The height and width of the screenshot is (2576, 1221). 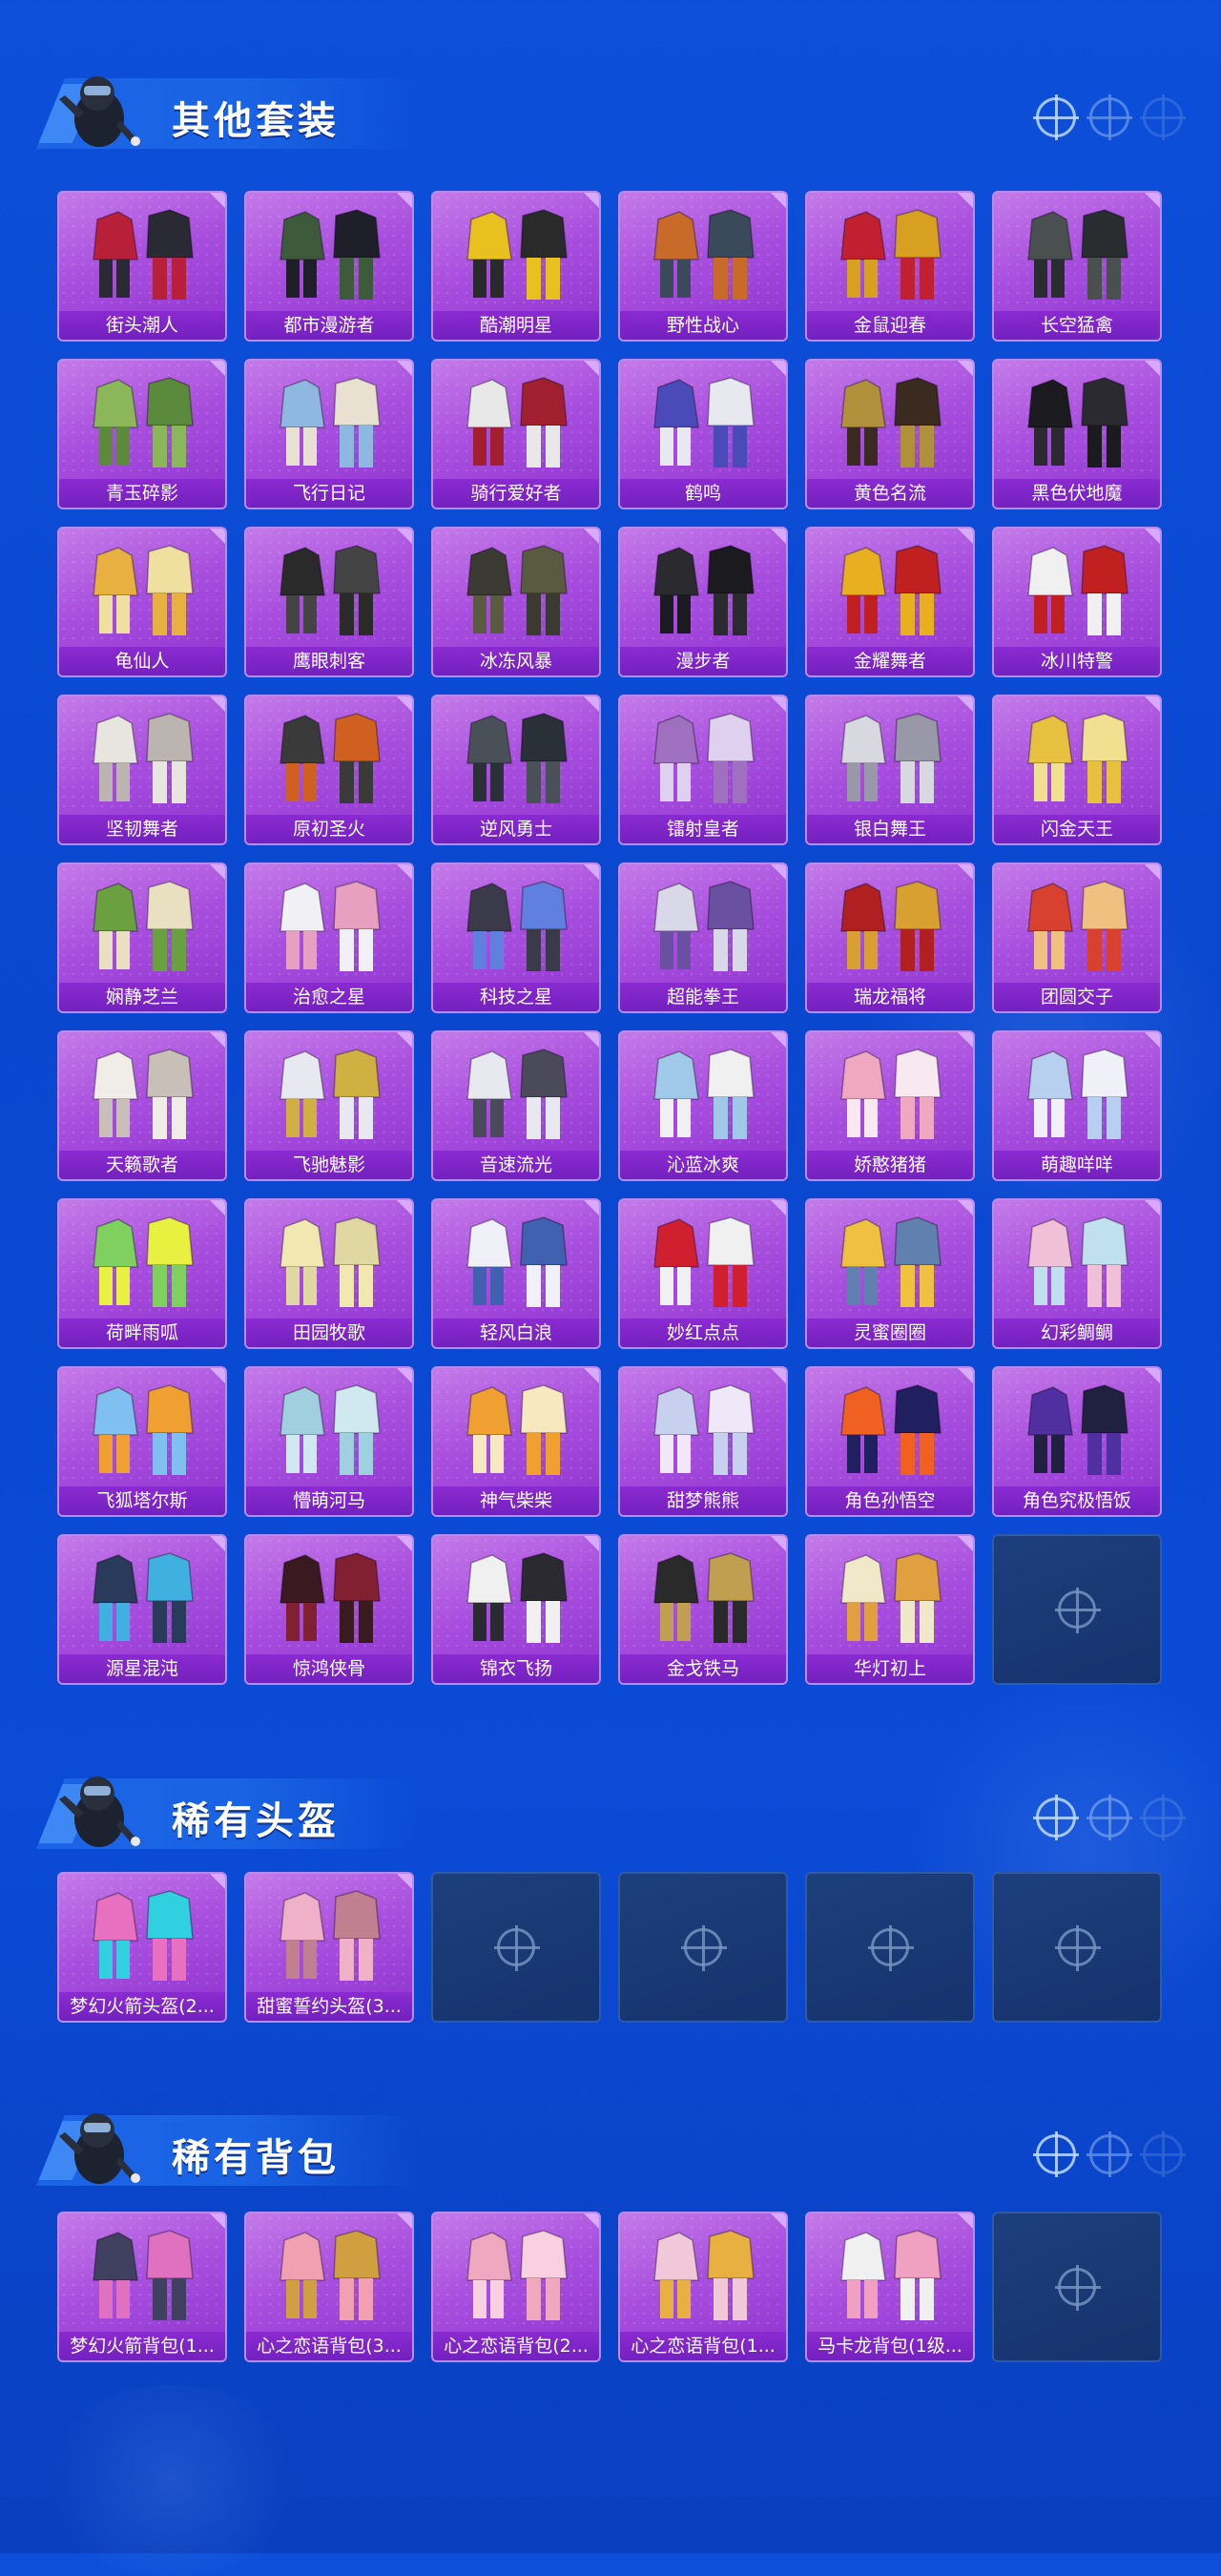 I want to click on item-card: 逆风勇士, so click(x=516, y=770).